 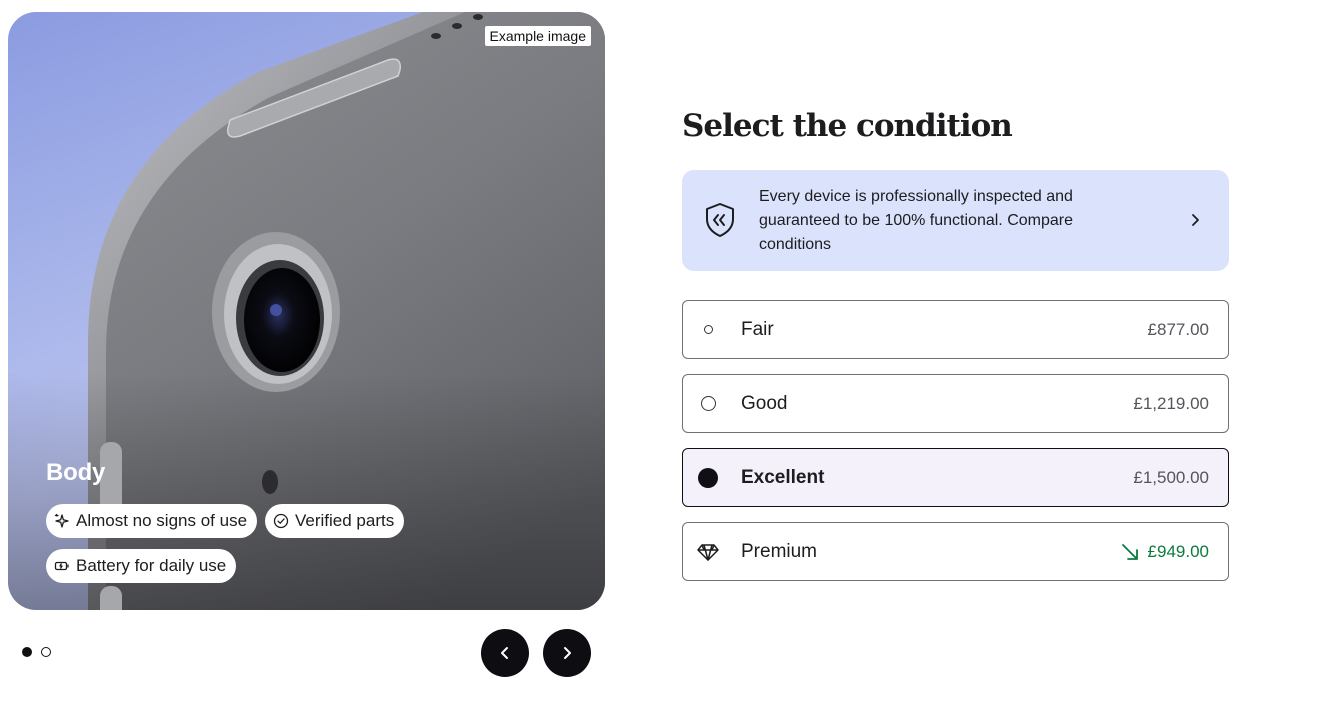 What do you see at coordinates (1178, 329) in the screenshot?
I see `option-price: £877.00` at bounding box center [1178, 329].